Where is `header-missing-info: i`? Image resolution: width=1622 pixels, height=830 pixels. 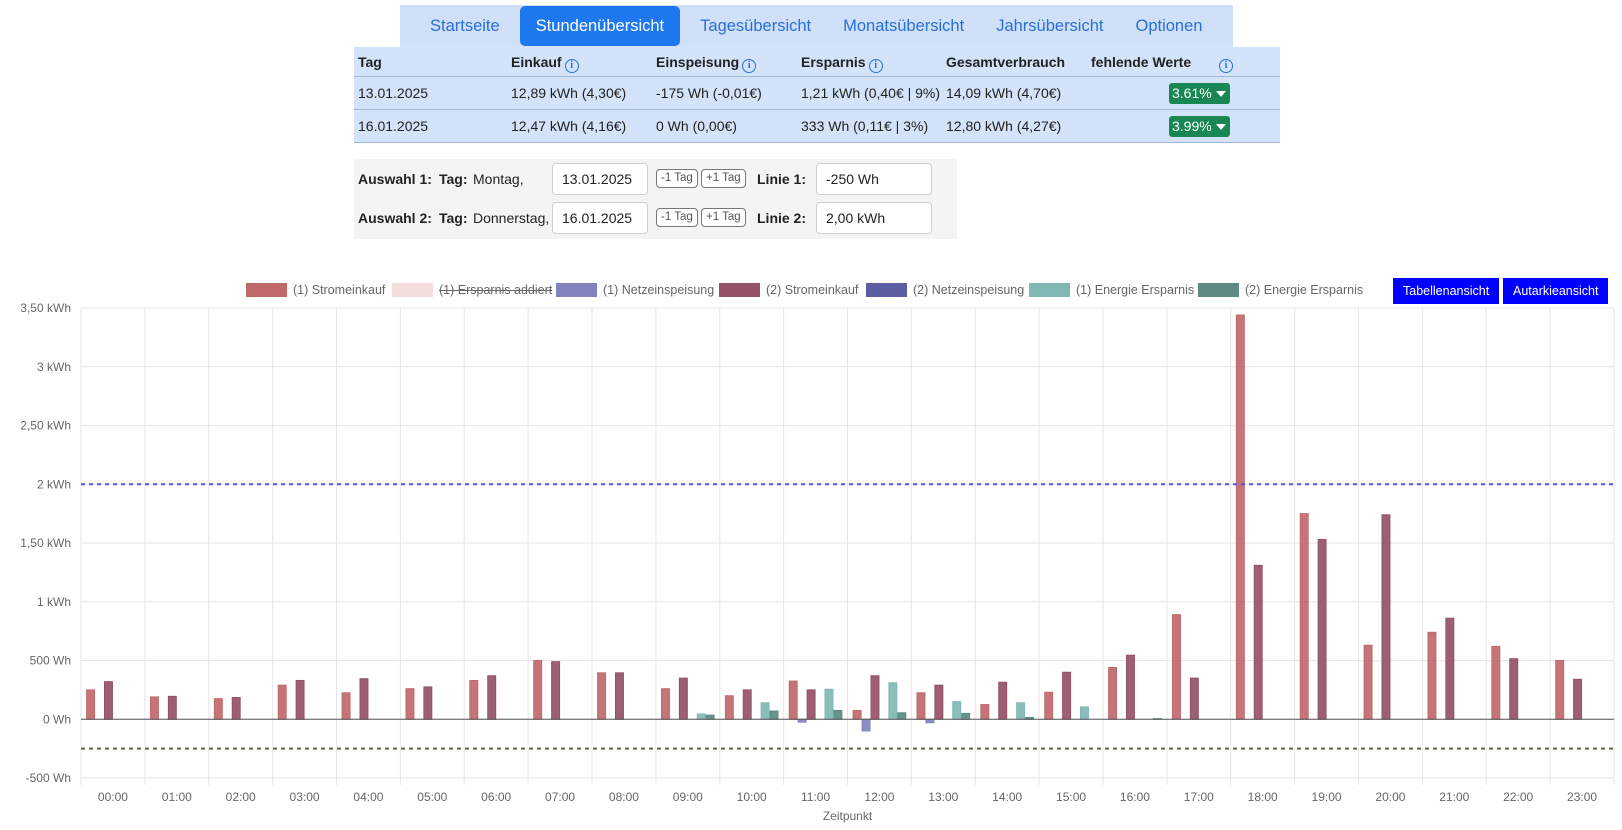 header-missing-info: i is located at coordinates (1224, 62).